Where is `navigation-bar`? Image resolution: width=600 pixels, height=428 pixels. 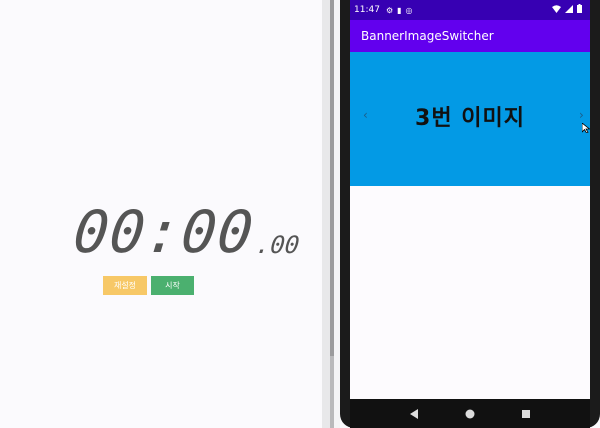
navigation-bar is located at coordinates (470, 413).